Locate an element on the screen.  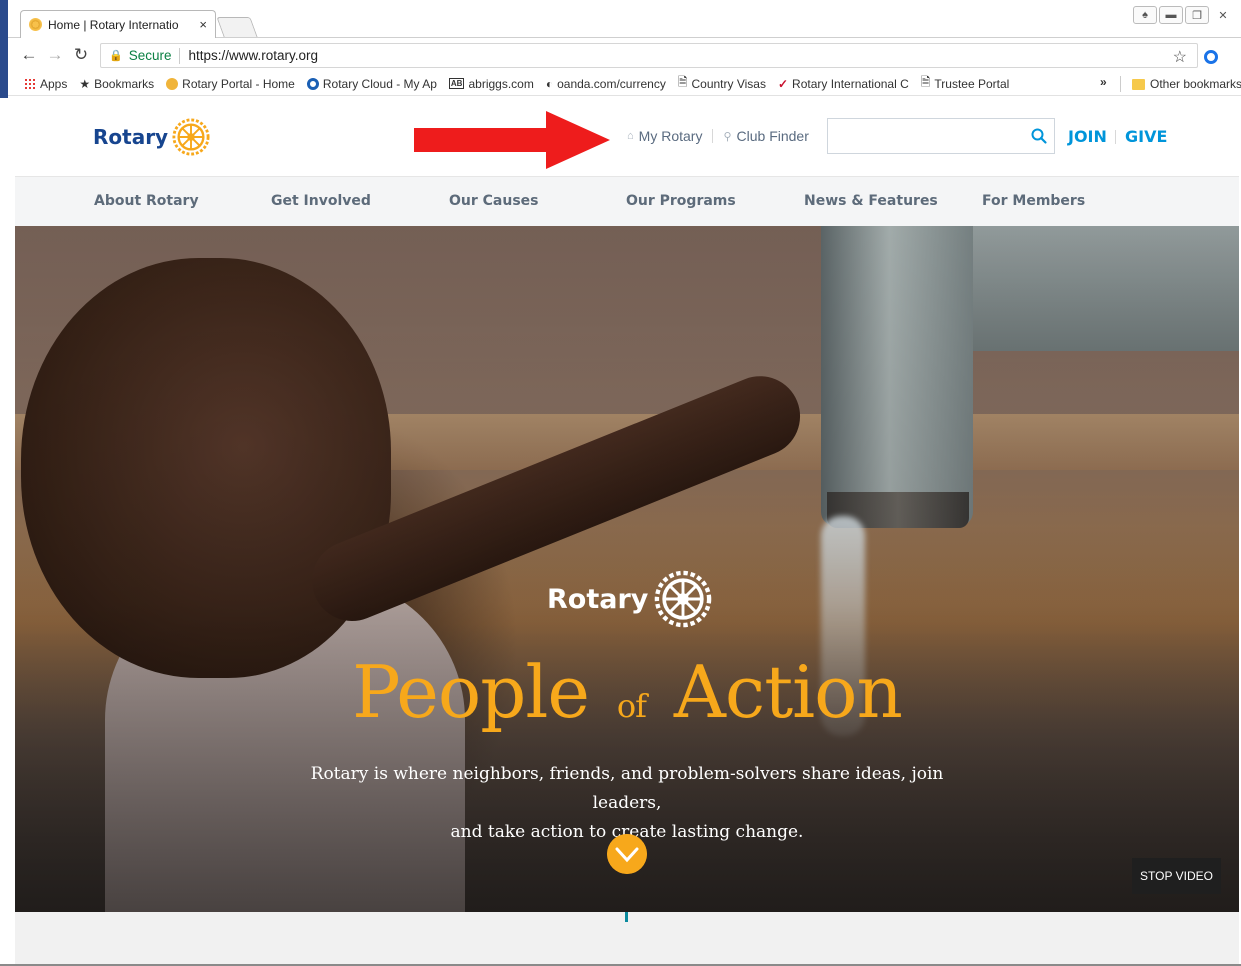
other-bookmarks-label: Other bookmarks is located at coordinates (1195, 84).